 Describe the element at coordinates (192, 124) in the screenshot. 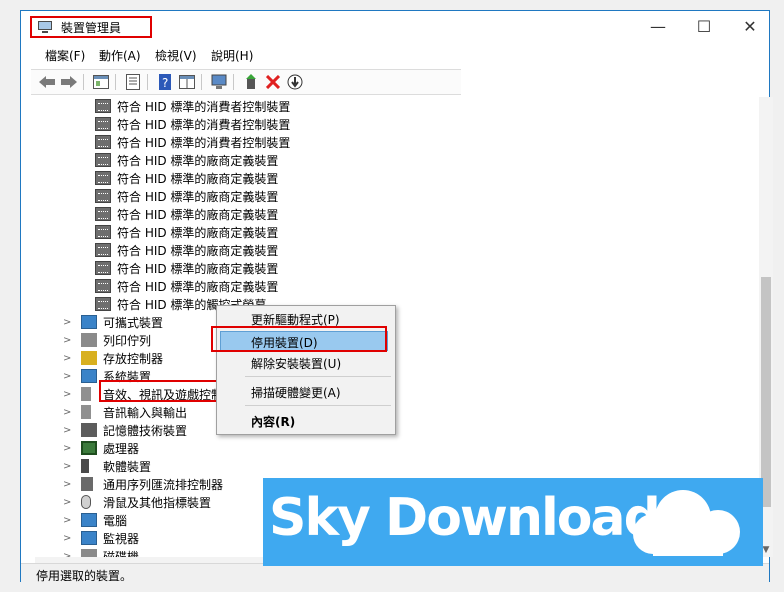

I see `tree-item-hid-consumer-2: 符合 HID 標準的消費者控制裝置` at that location.